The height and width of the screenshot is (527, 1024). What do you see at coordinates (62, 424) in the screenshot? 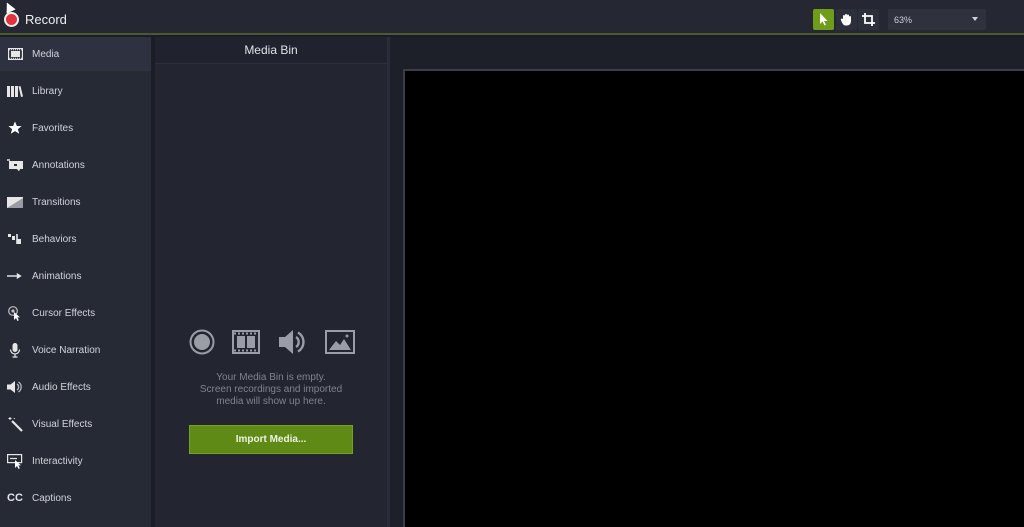
I see `sidebar-item-label: Visual Effects` at bounding box center [62, 424].